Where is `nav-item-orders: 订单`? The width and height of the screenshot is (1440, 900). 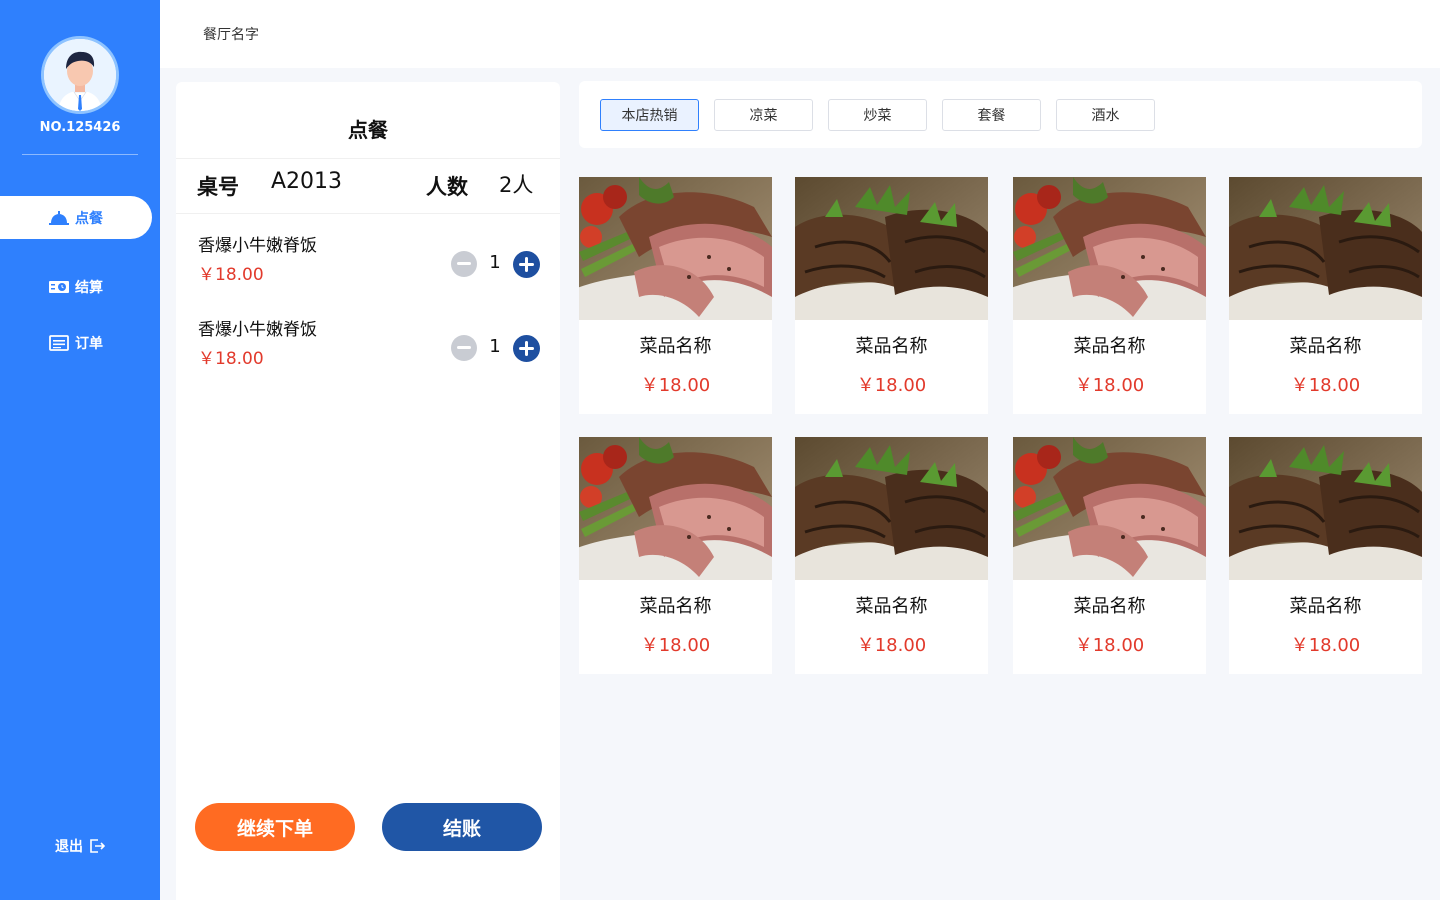
nav-item-orders: 订单 is located at coordinates (76, 342).